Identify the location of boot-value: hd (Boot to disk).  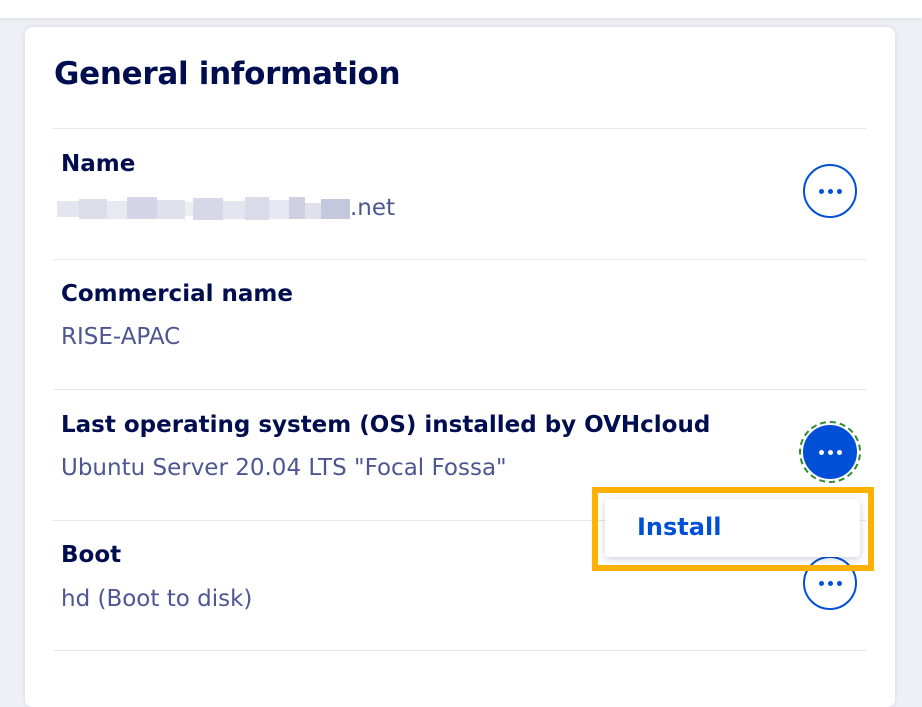
(157, 599).